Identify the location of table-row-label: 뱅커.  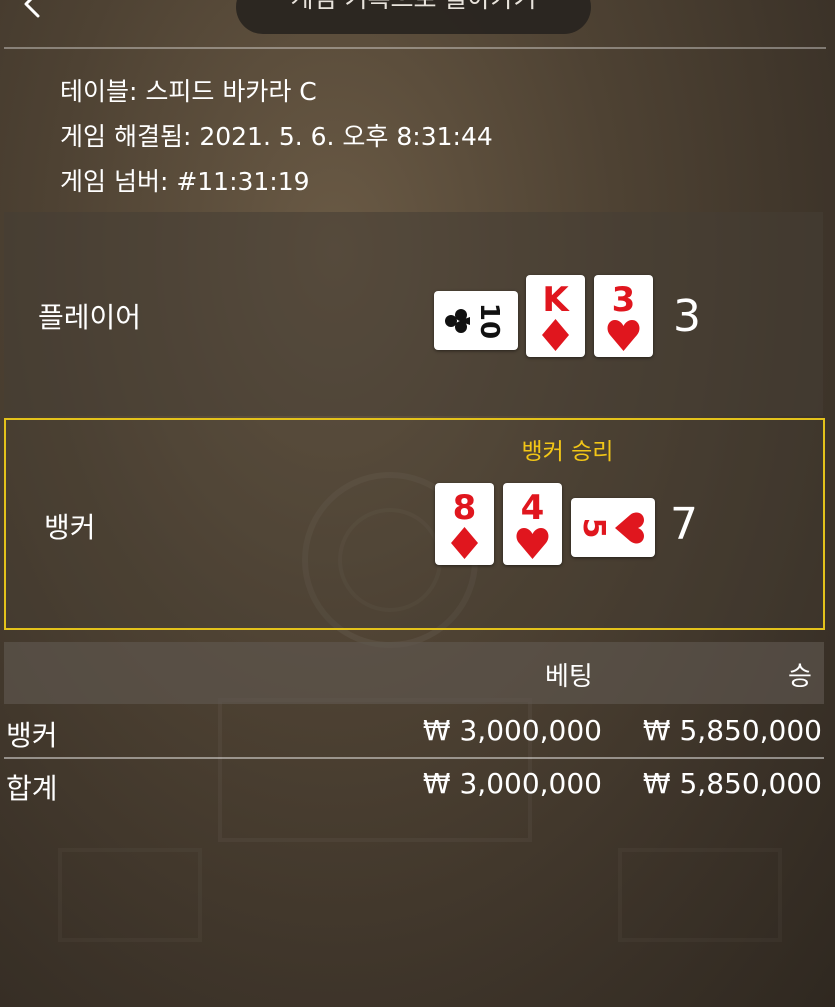
(32, 735).